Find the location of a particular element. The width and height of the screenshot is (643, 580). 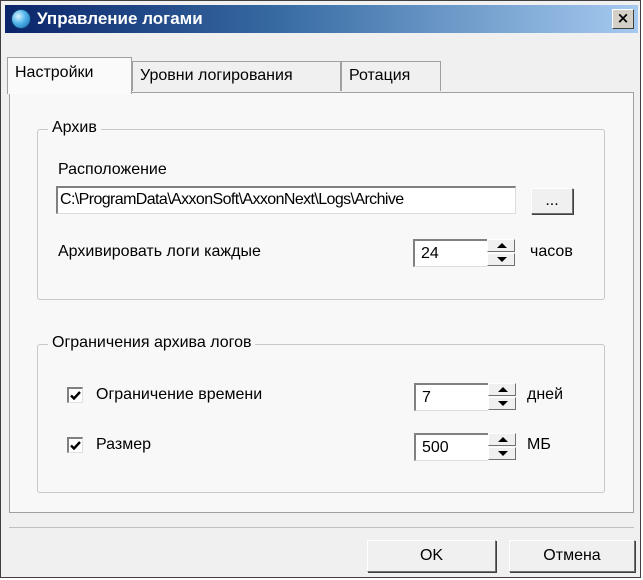

archive-interval-label: Архивировать логи каждые is located at coordinates (159, 251).